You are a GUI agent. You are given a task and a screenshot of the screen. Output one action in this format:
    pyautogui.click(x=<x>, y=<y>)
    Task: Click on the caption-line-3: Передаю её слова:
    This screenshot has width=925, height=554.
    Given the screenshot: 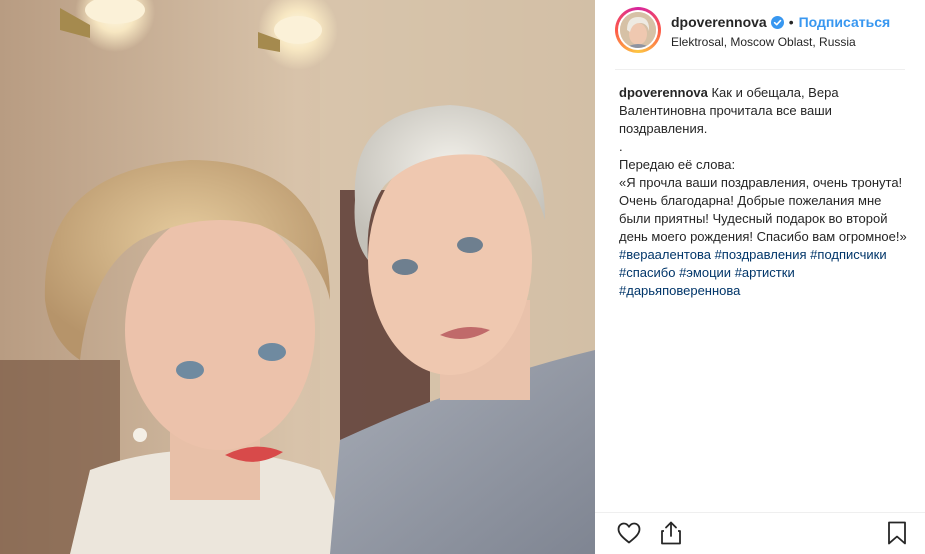 What is the action you would take?
    pyautogui.click(x=677, y=164)
    